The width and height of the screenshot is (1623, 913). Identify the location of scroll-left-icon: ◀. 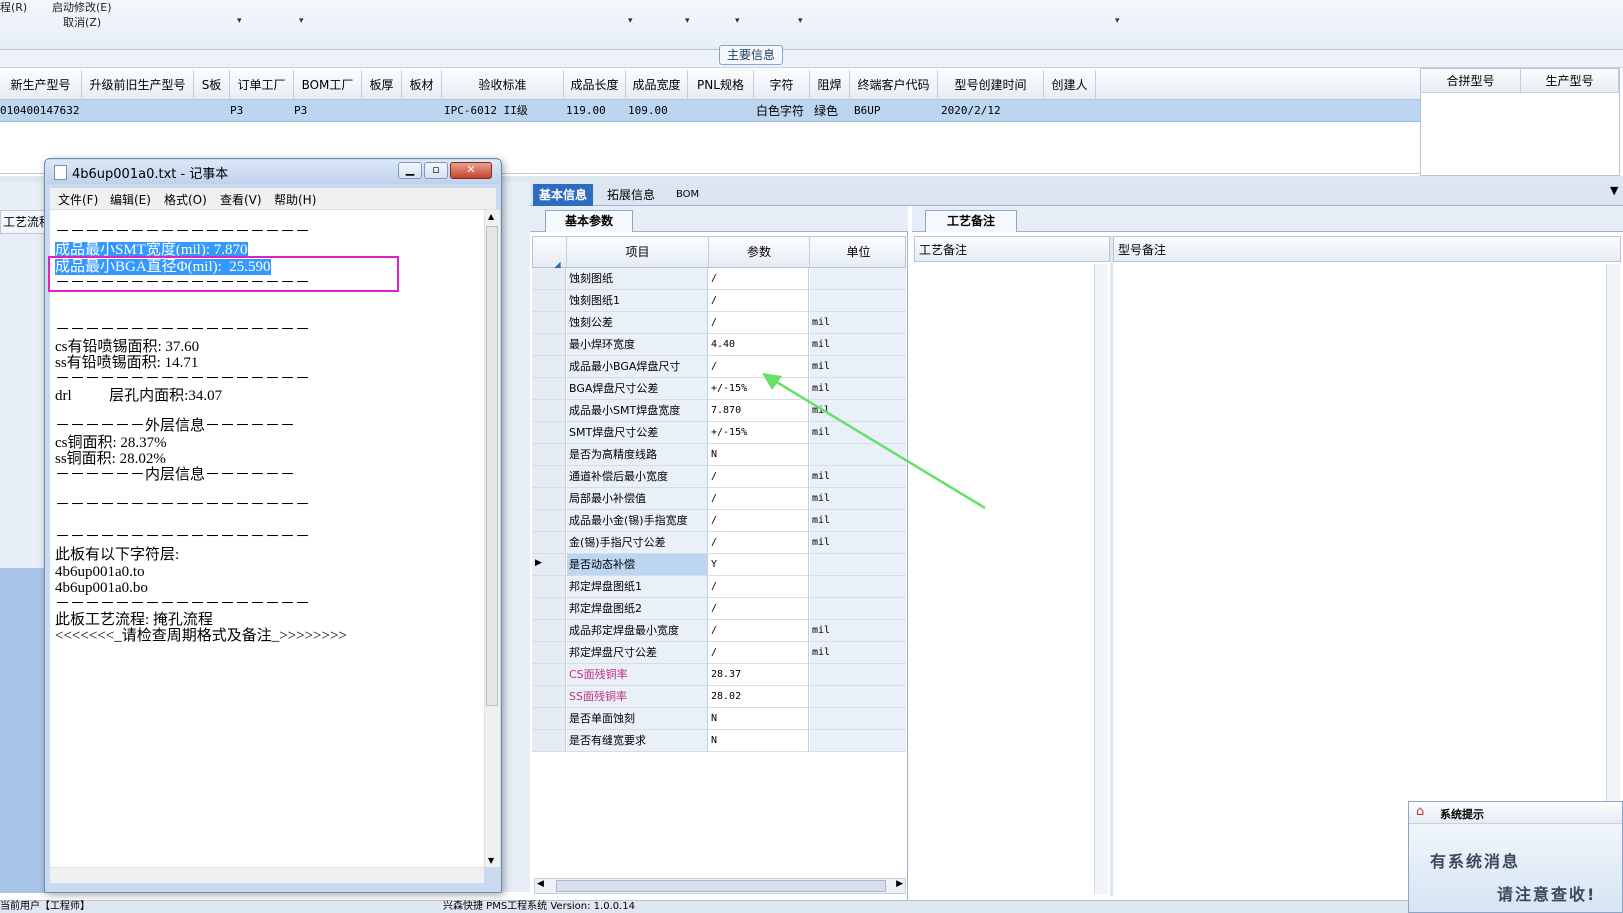
(540, 884).